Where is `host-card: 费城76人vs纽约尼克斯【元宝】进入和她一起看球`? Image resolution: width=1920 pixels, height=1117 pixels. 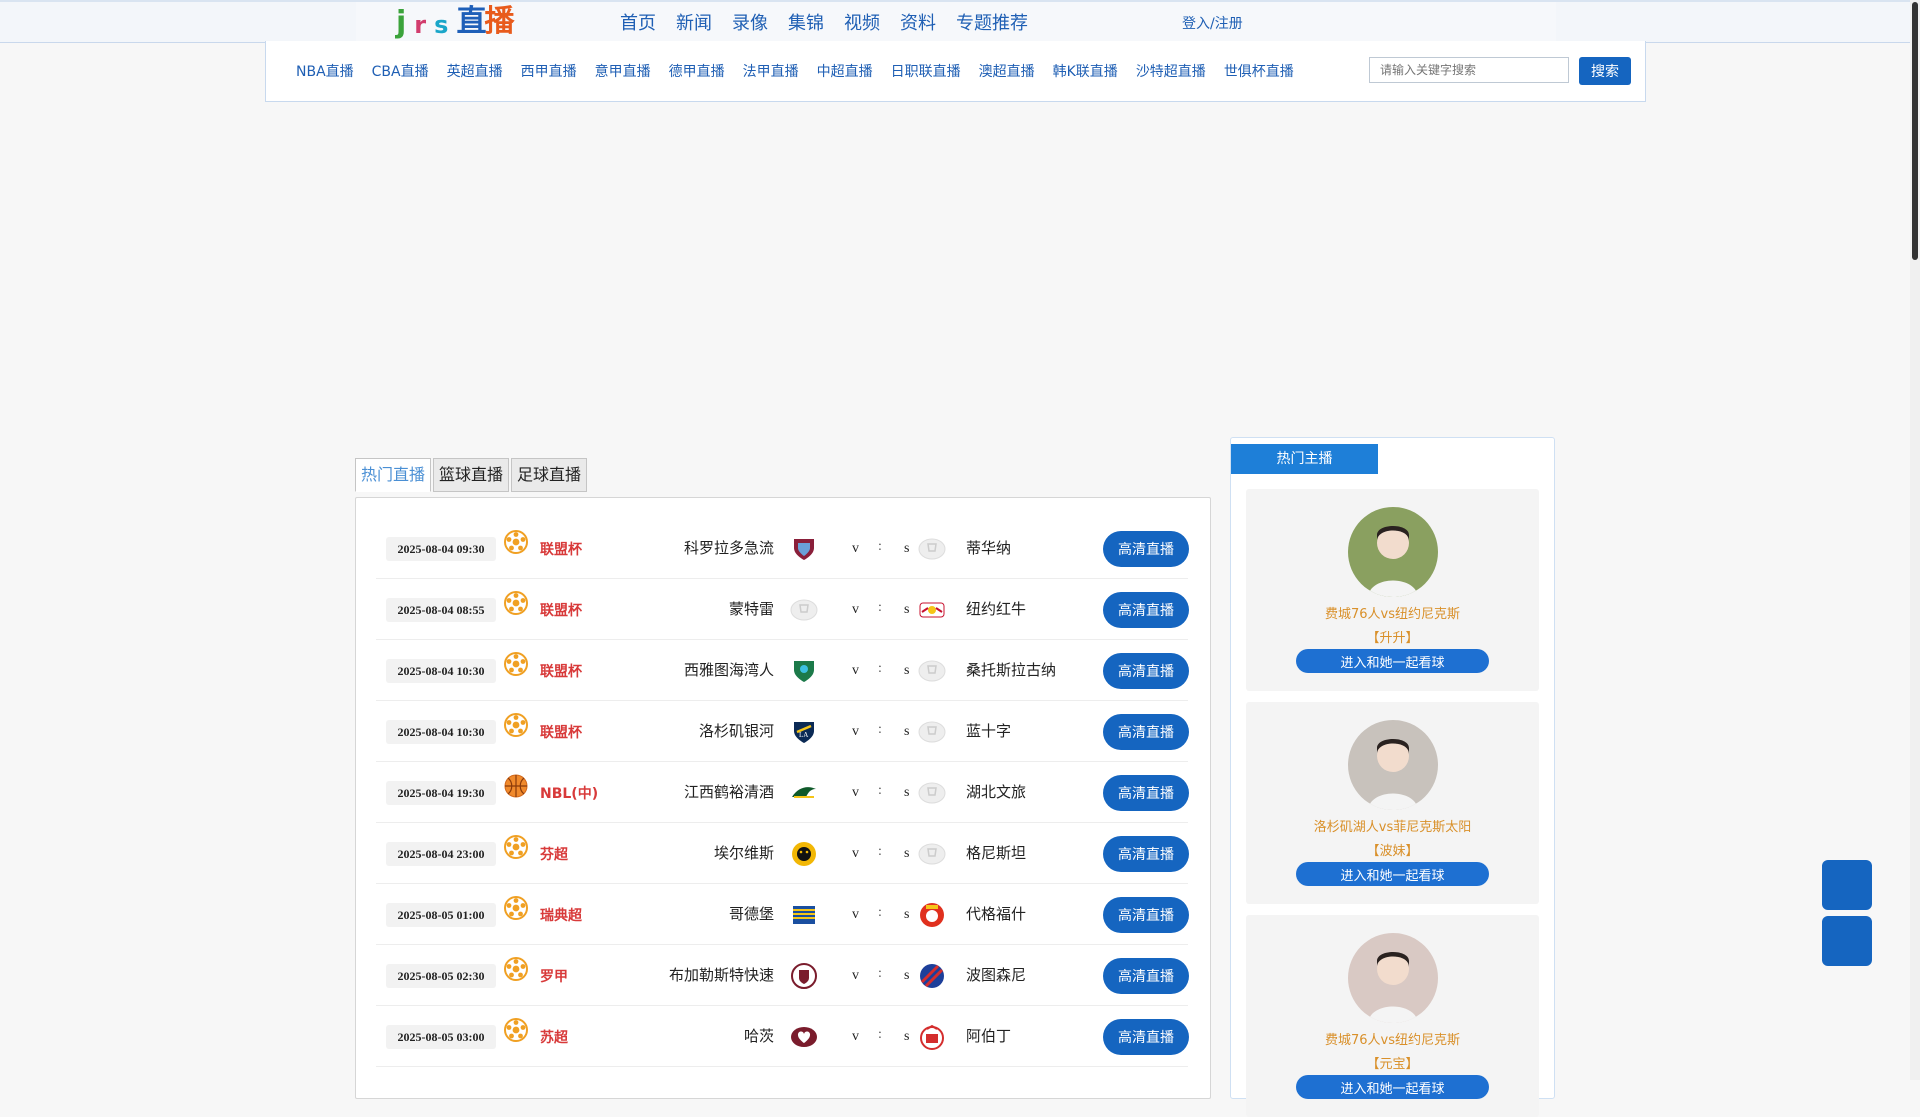
host-card: 费城76人vs纽约尼克斯【元宝】进入和她一起看球 is located at coordinates (1392, 1016).